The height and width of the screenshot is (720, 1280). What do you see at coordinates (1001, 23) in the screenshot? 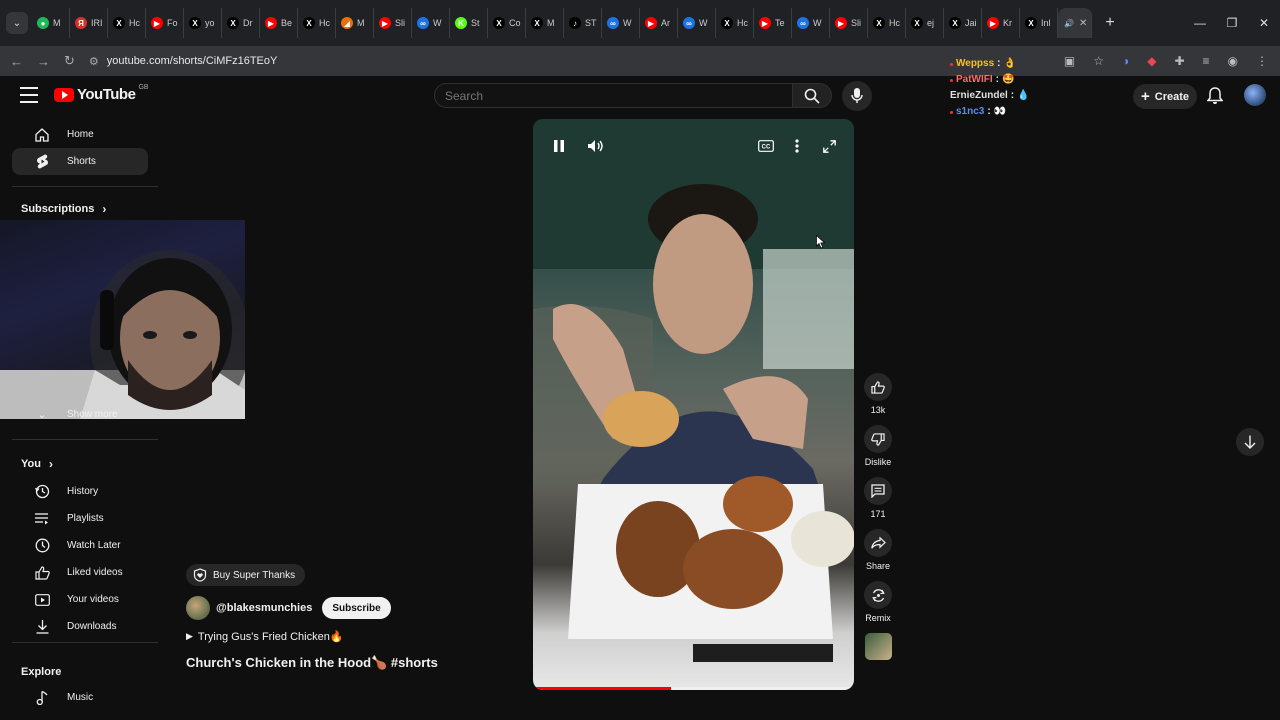
I see `browser-tab: ▶ Kr` at bounding box center [1001, 23].